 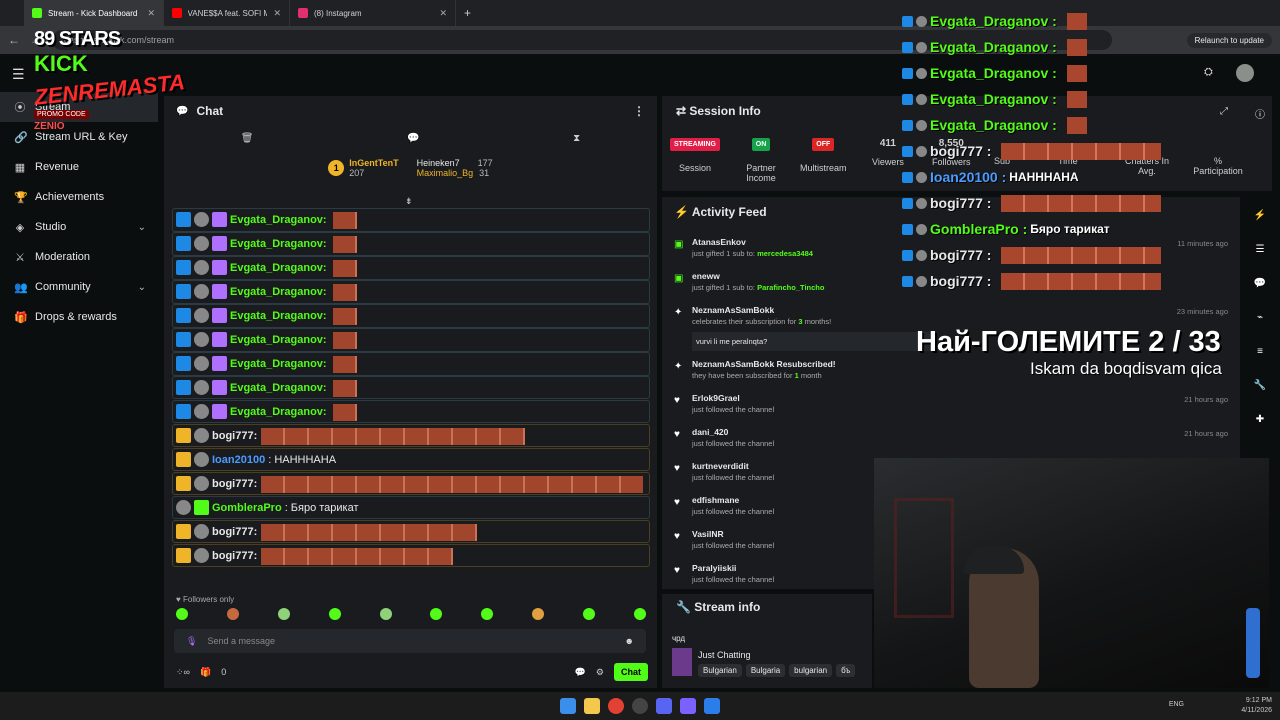 I want to click on chat-username: GombleraPro, so click(x=247, y=508).